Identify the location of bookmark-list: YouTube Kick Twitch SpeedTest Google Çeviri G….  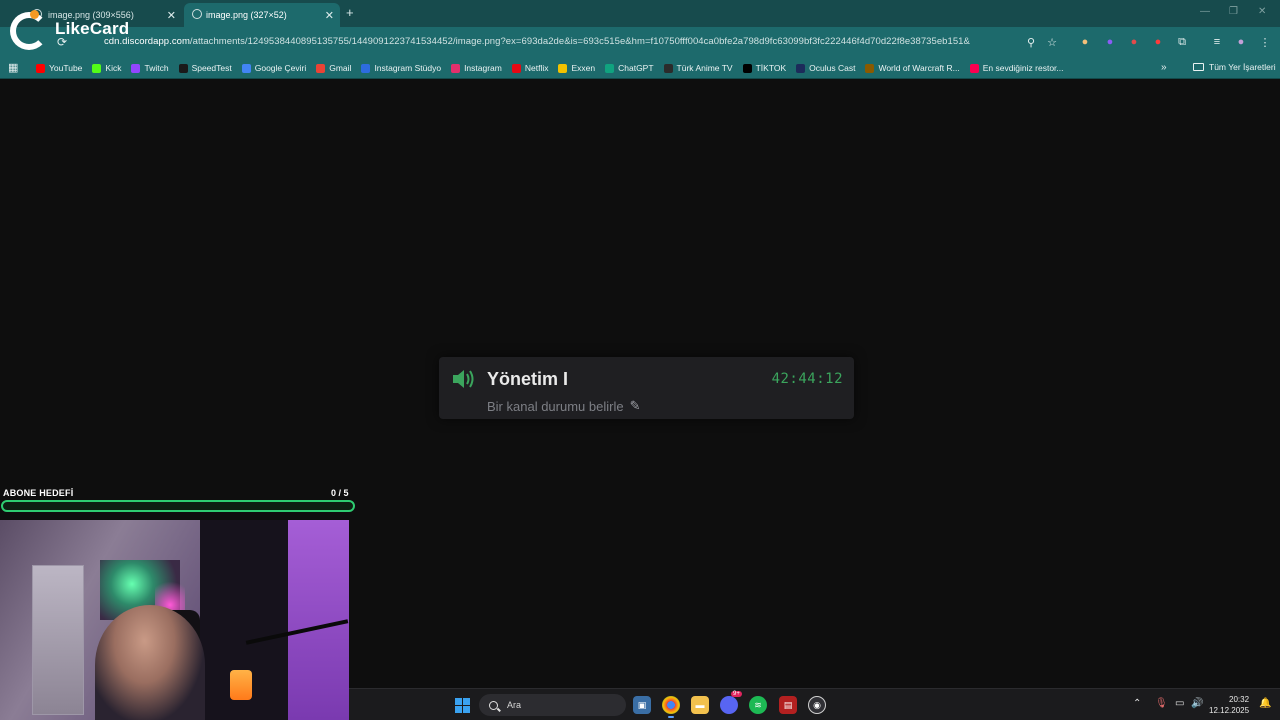
(555, 68).